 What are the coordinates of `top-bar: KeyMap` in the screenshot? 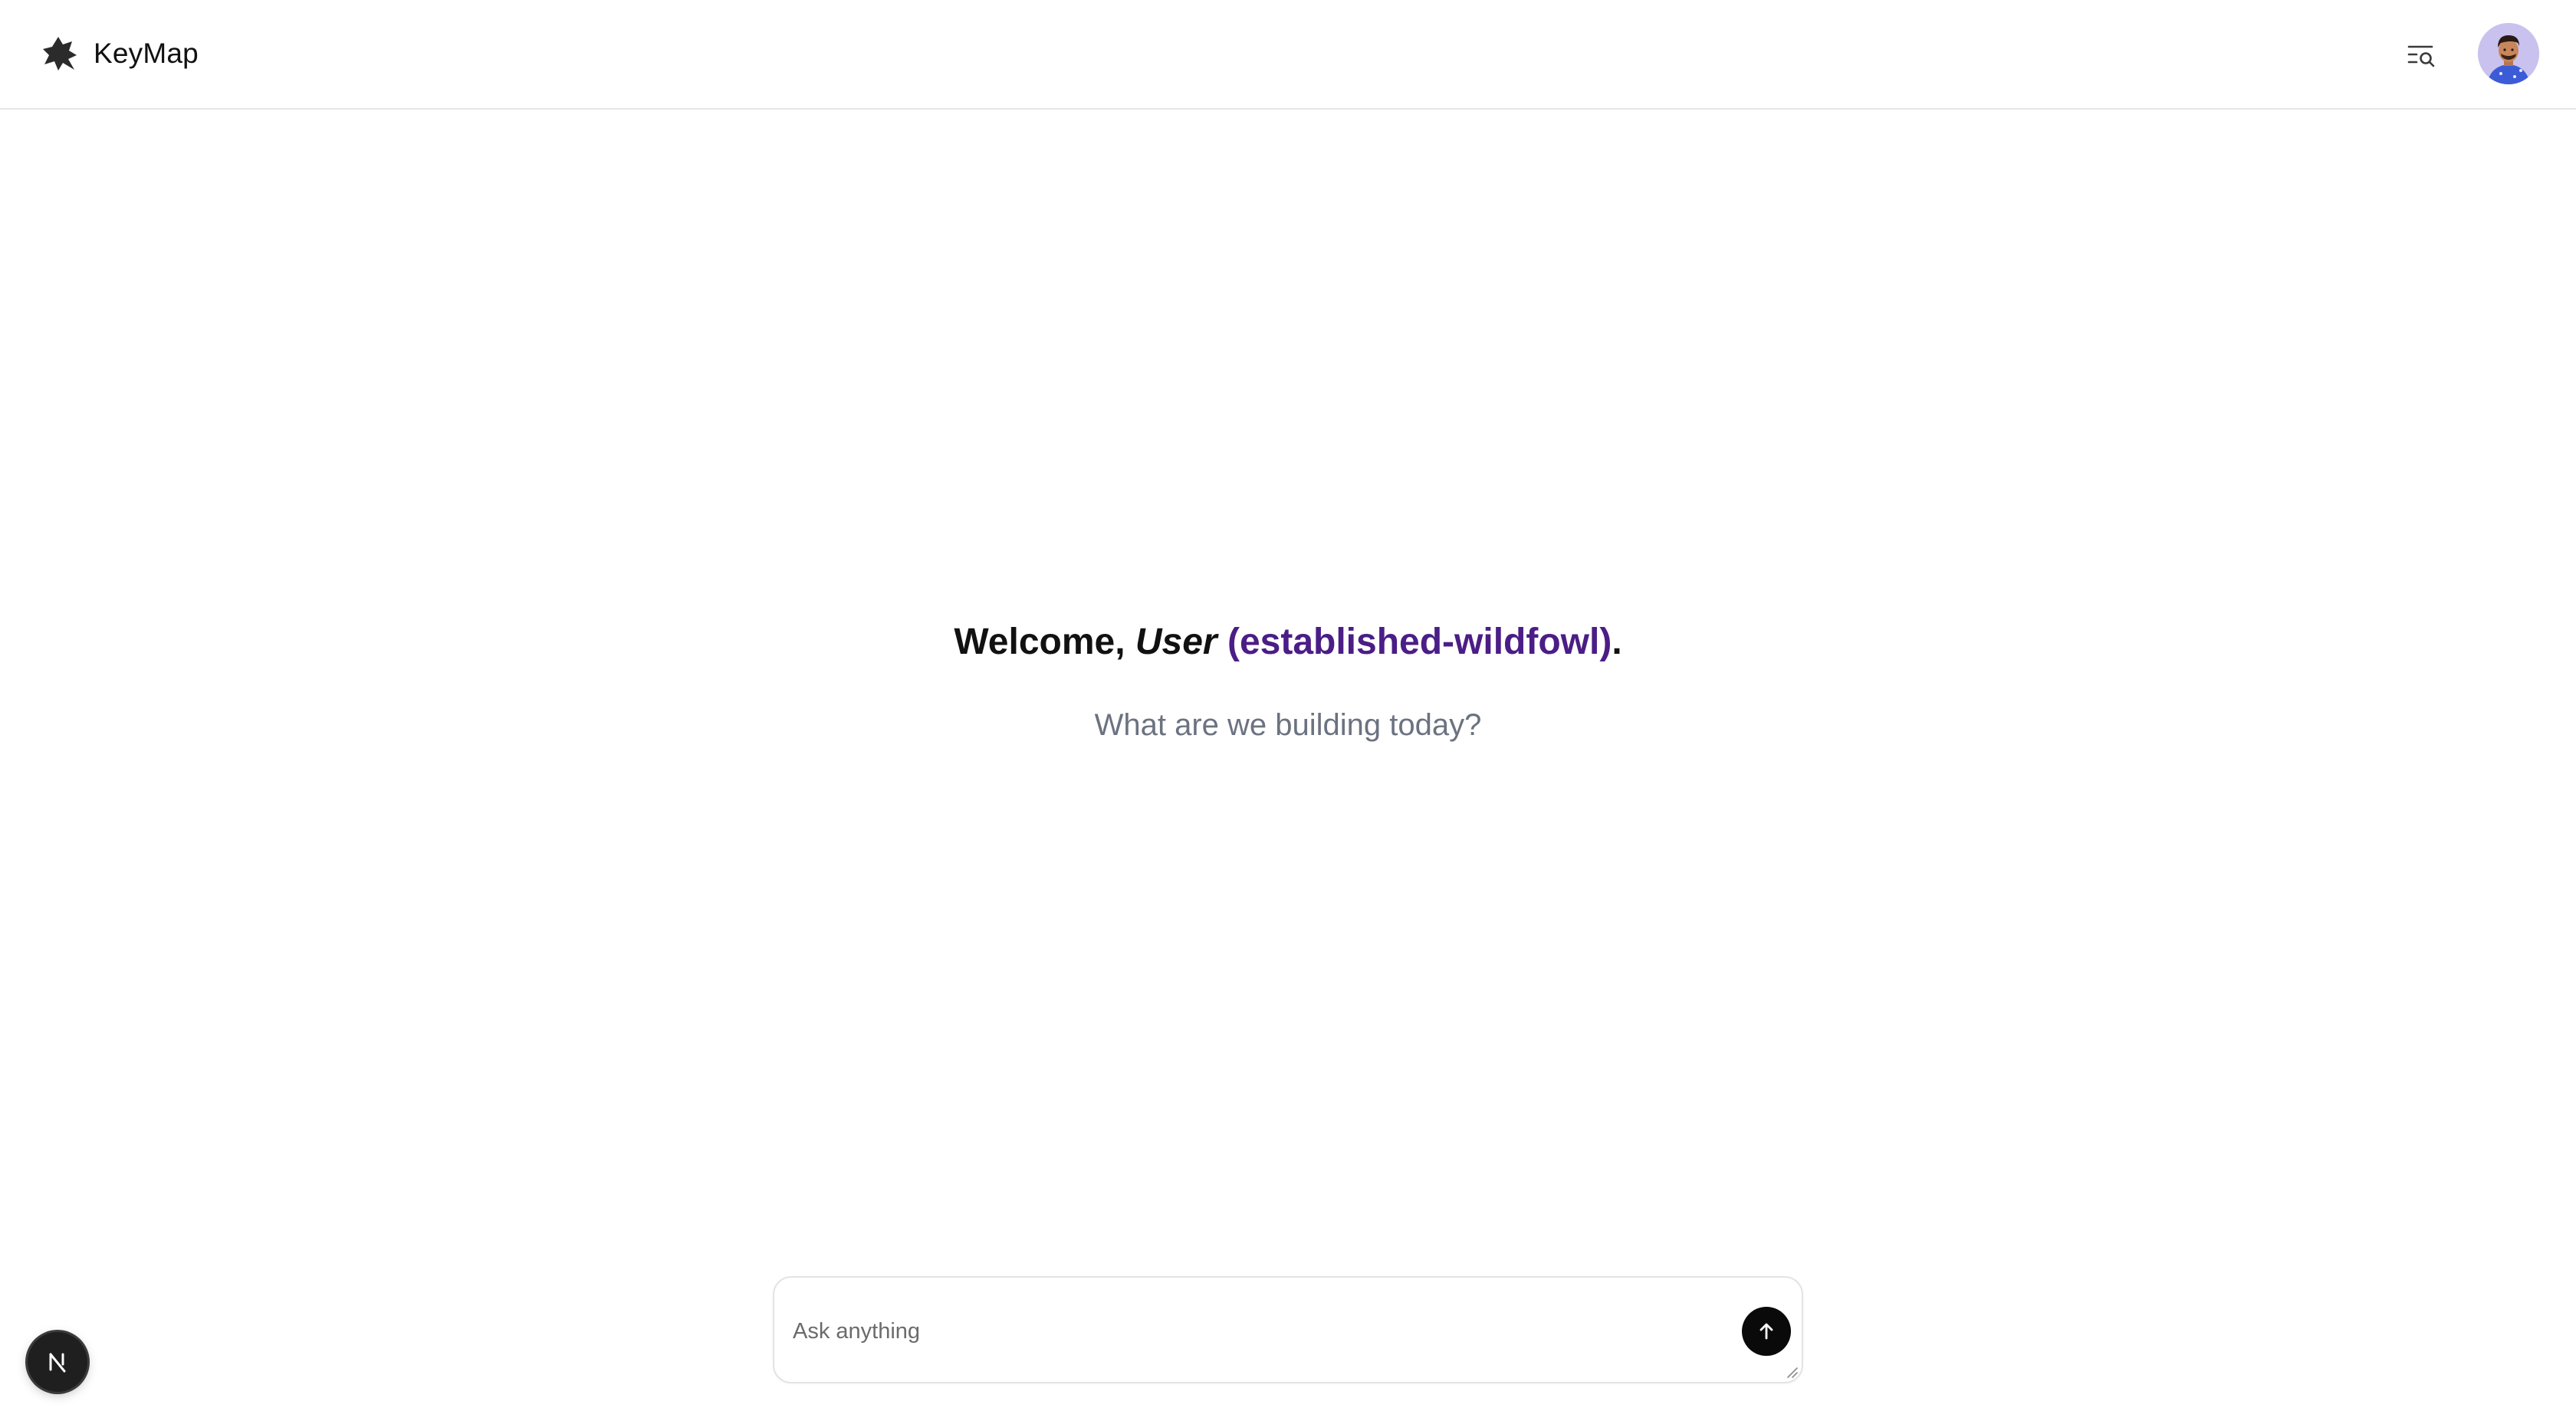 It's located at (1288, 55).